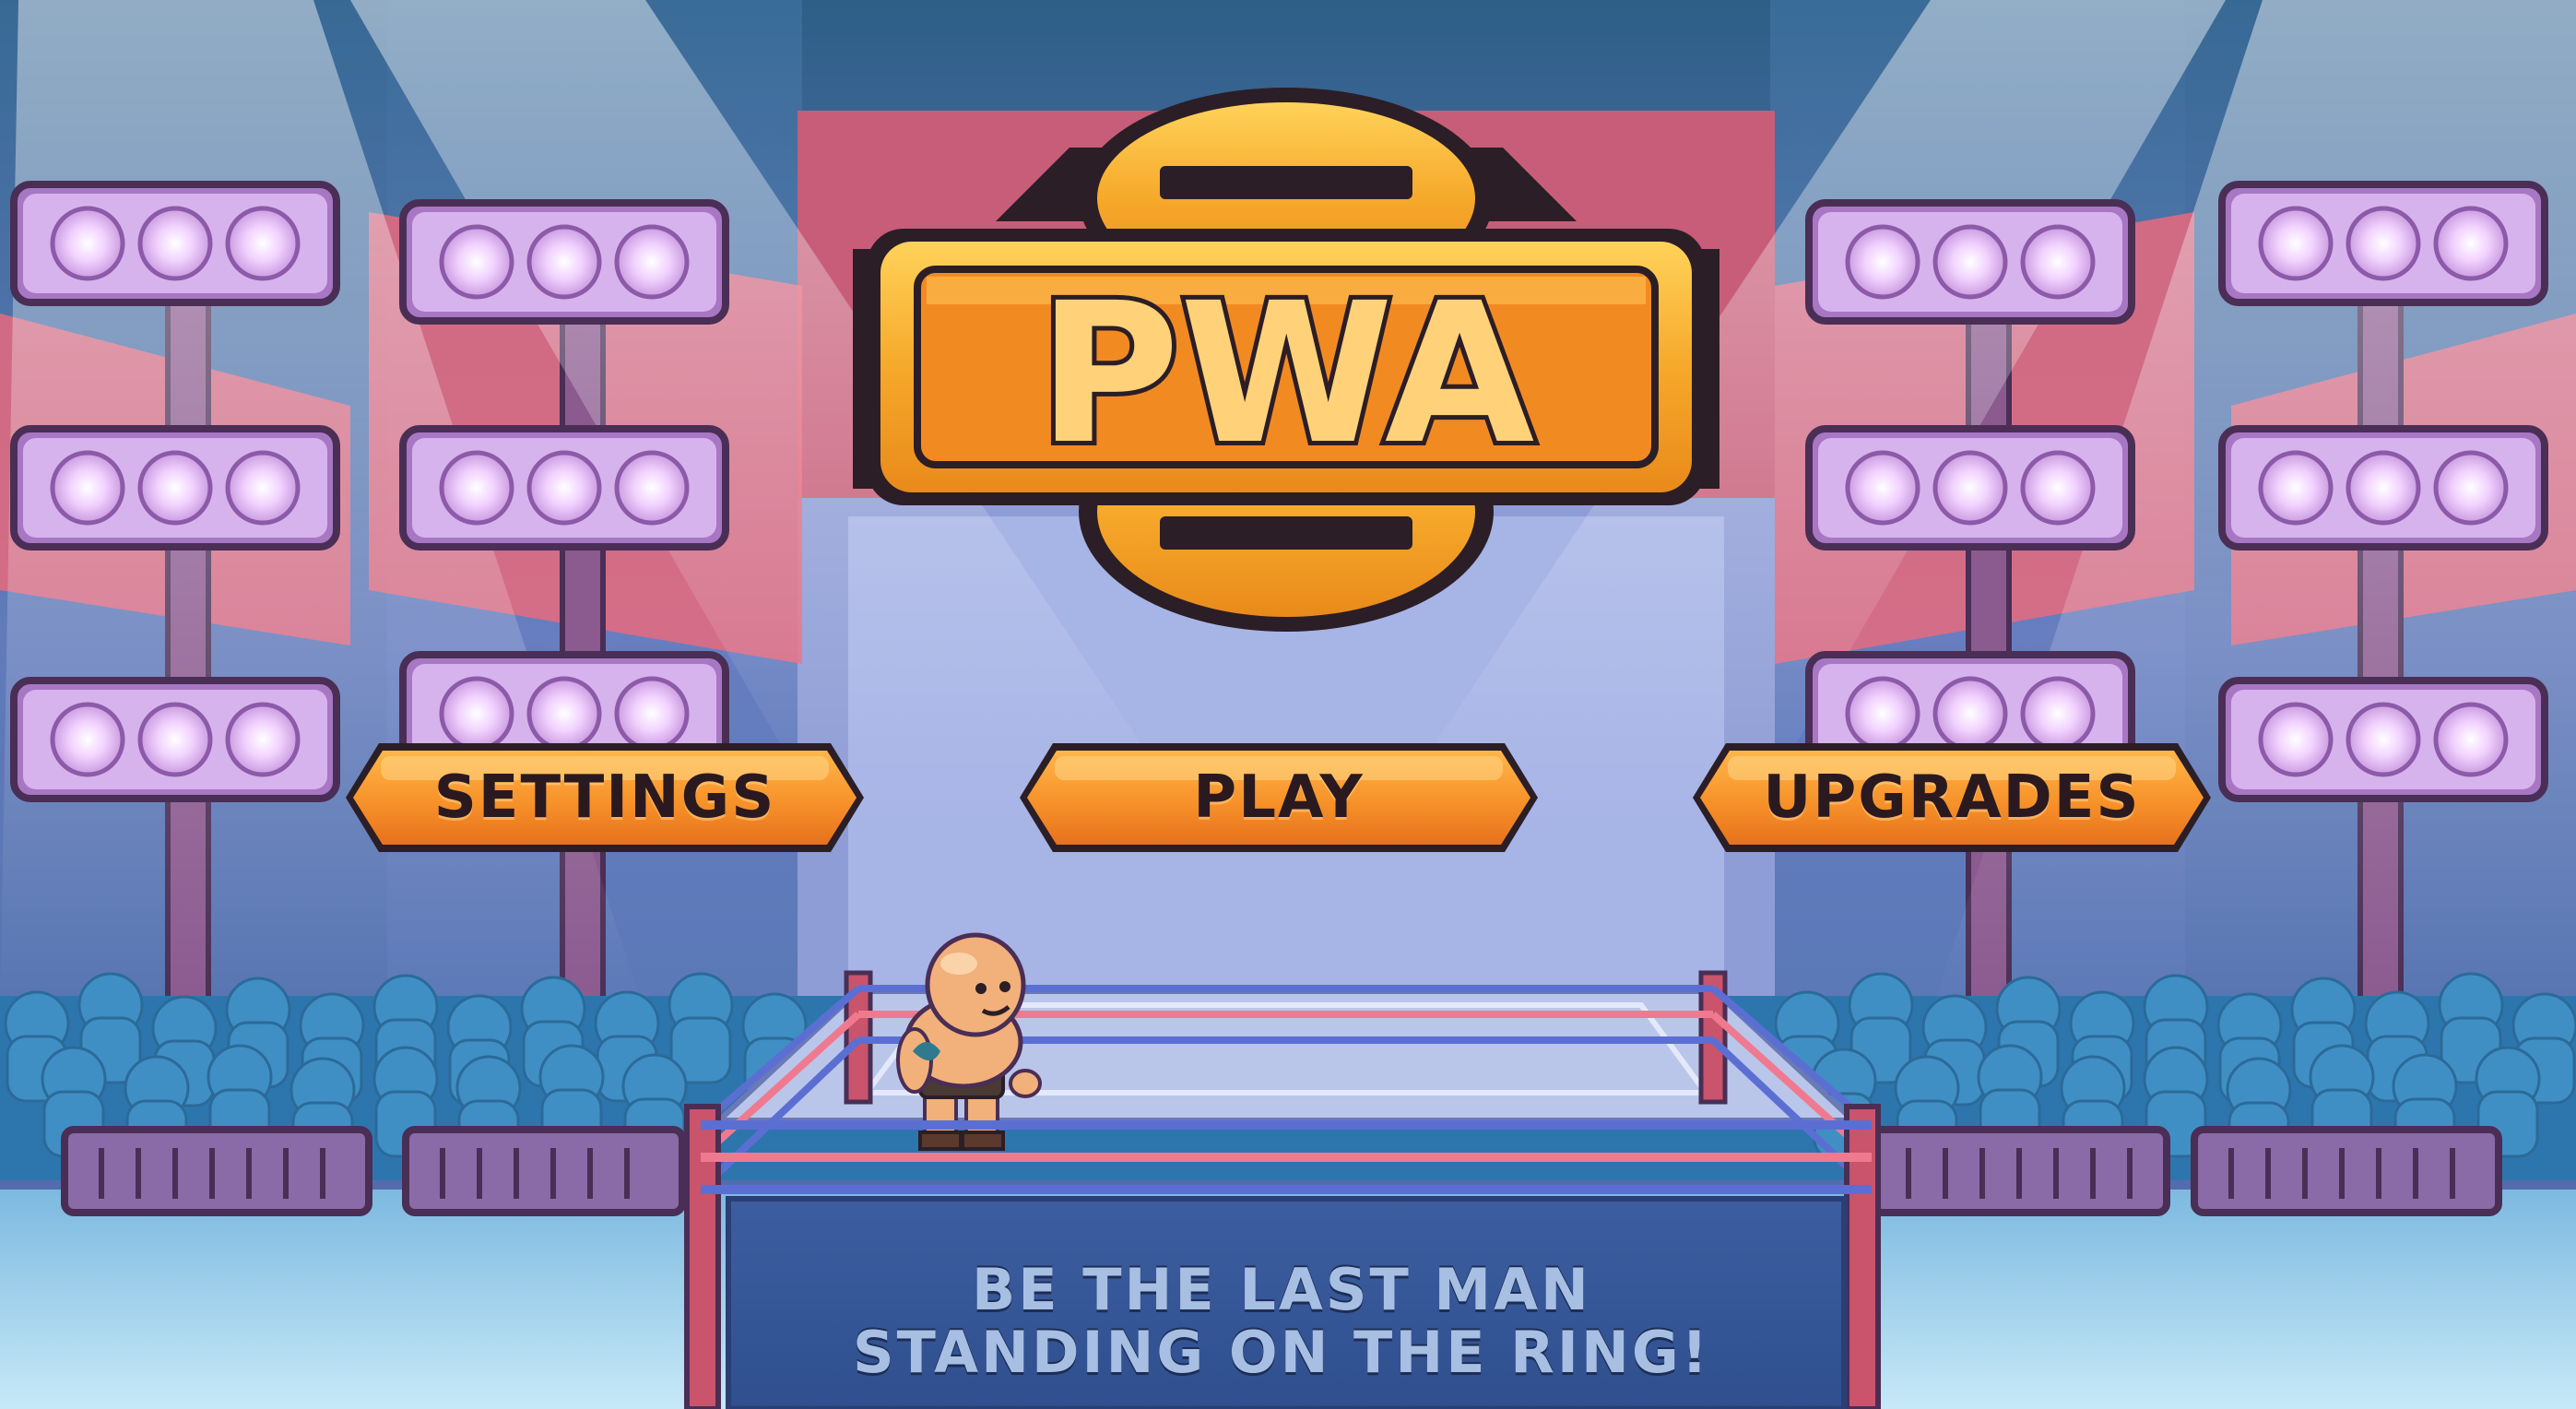 The width and height of the screenshot is (2576, 1409). I want to click on play-button: PLAY, so click(1279, 797).